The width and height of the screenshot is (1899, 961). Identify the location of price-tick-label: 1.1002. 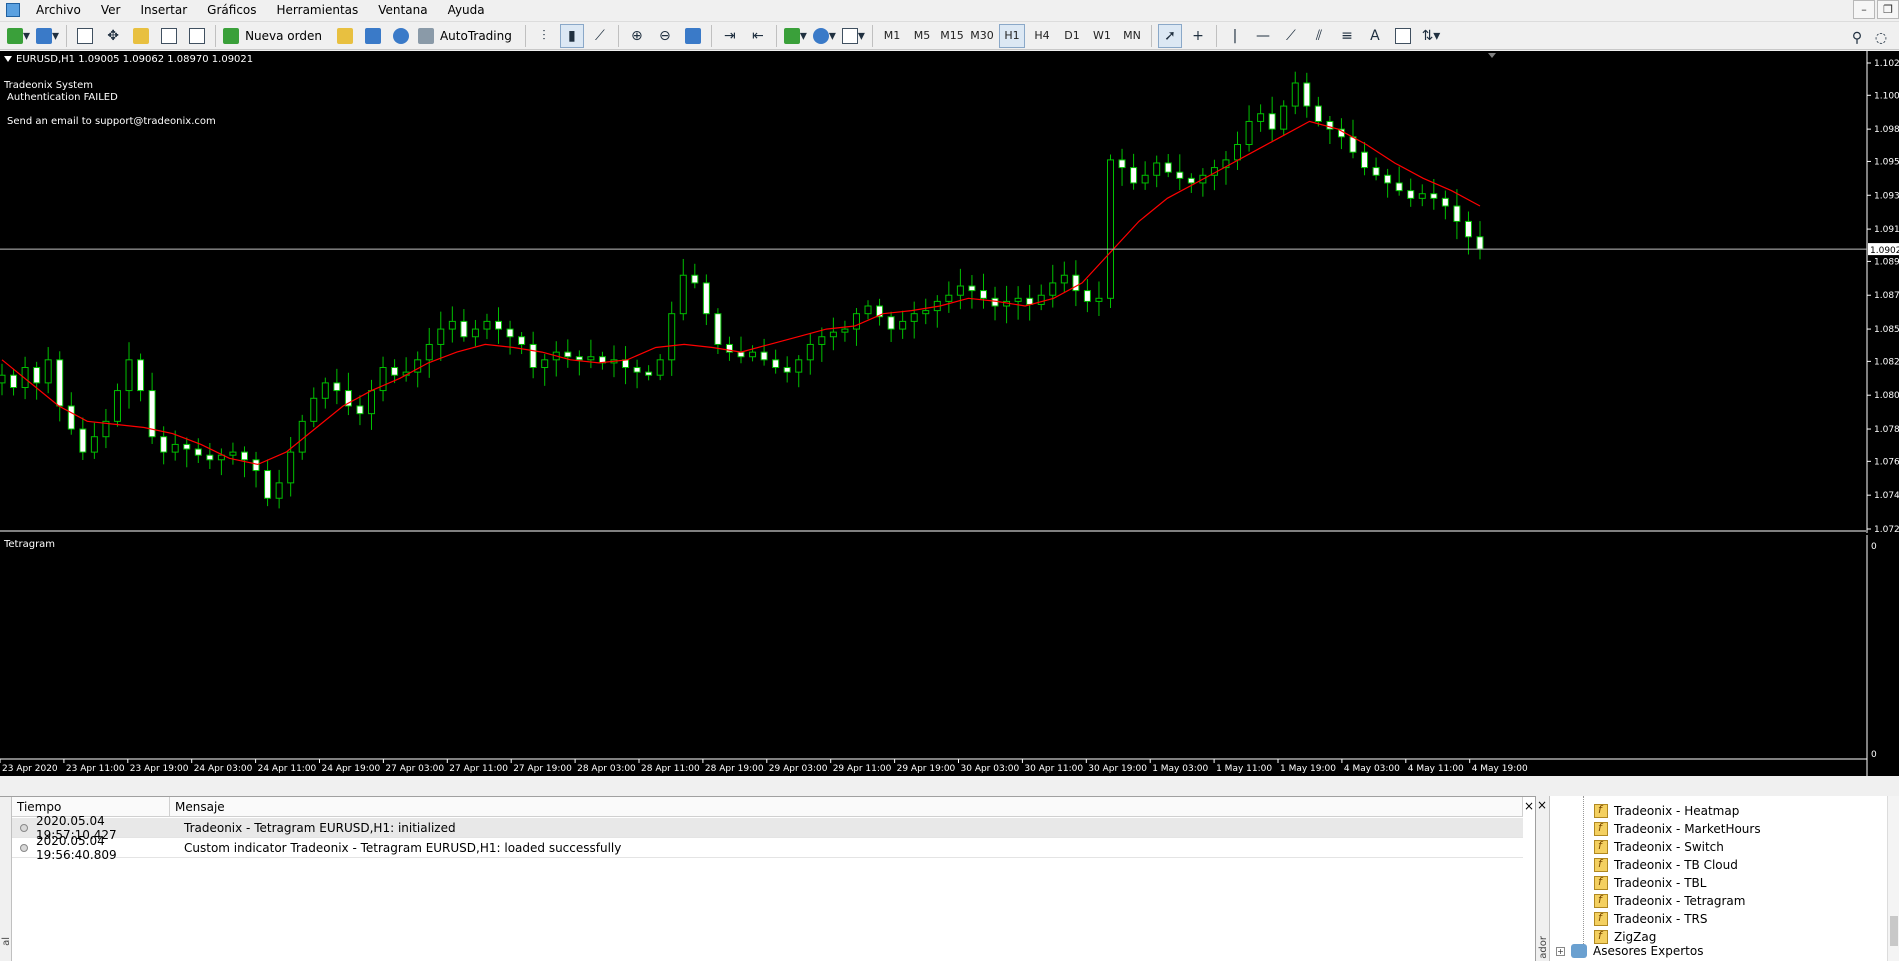
(1886, 96).